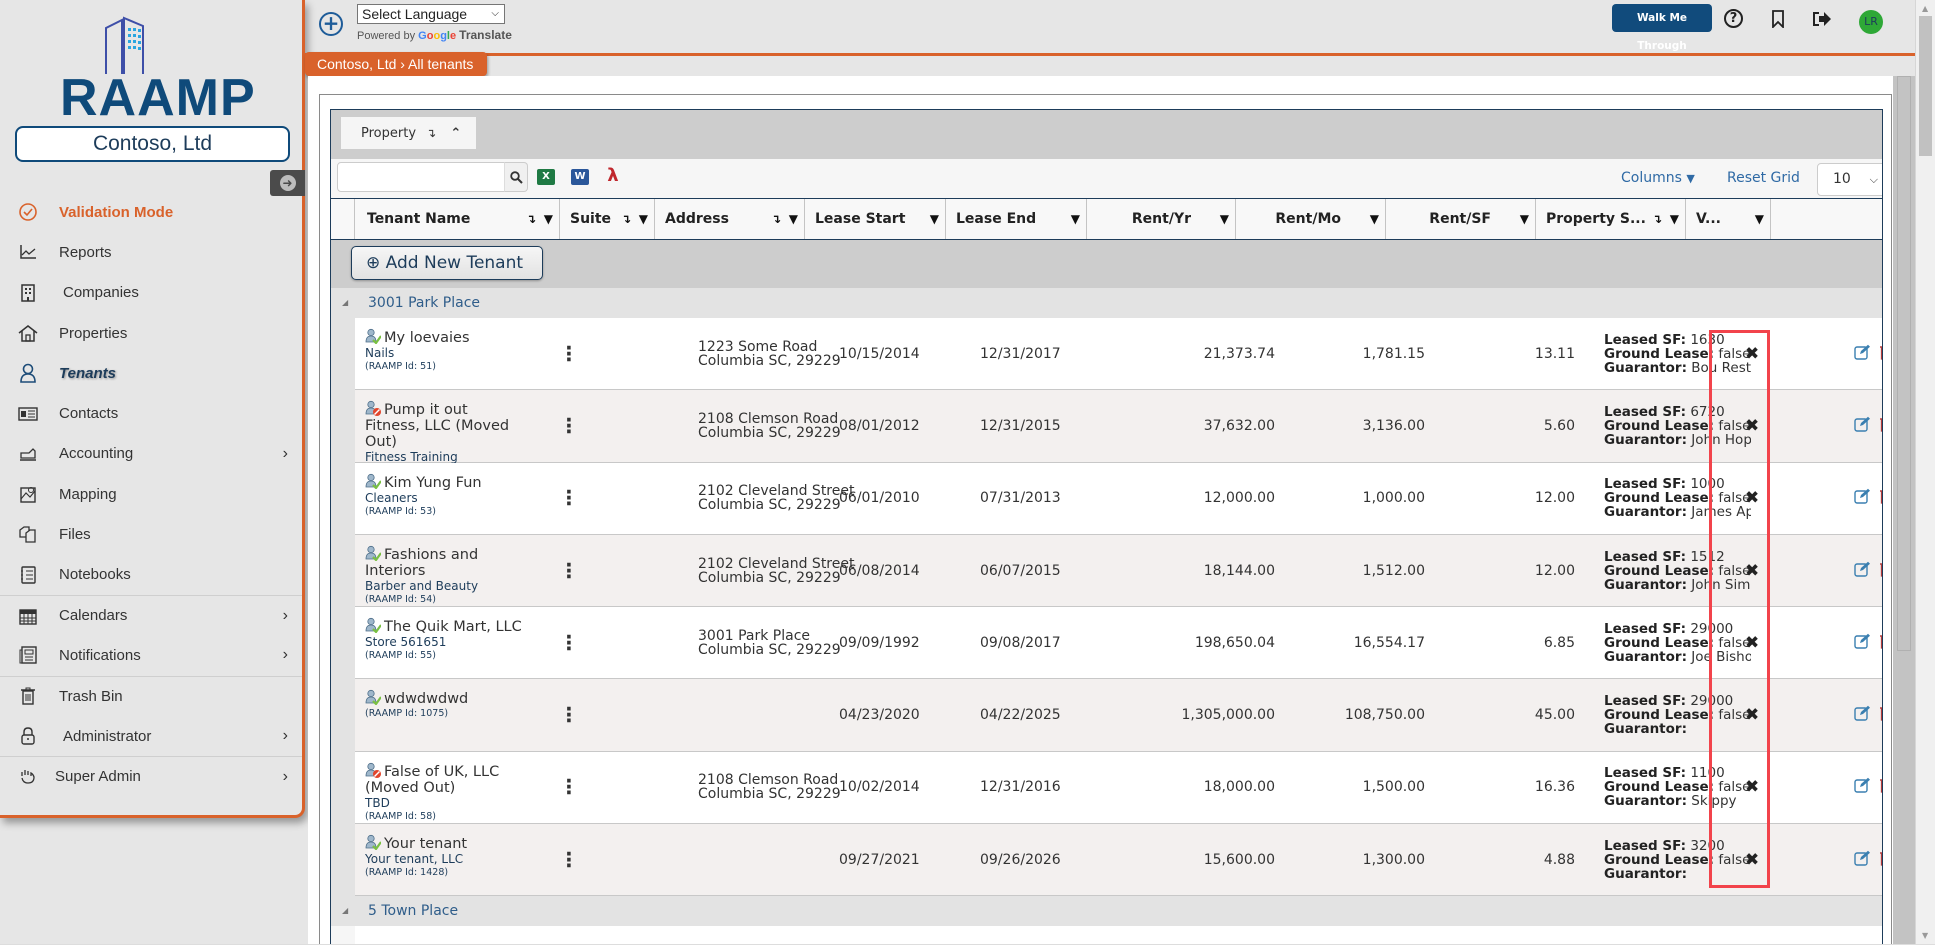 The width and height of the screenshot is (1935, 952). I want to click on column-header-suite: Suite ↴ ▼, so click(607, 219).